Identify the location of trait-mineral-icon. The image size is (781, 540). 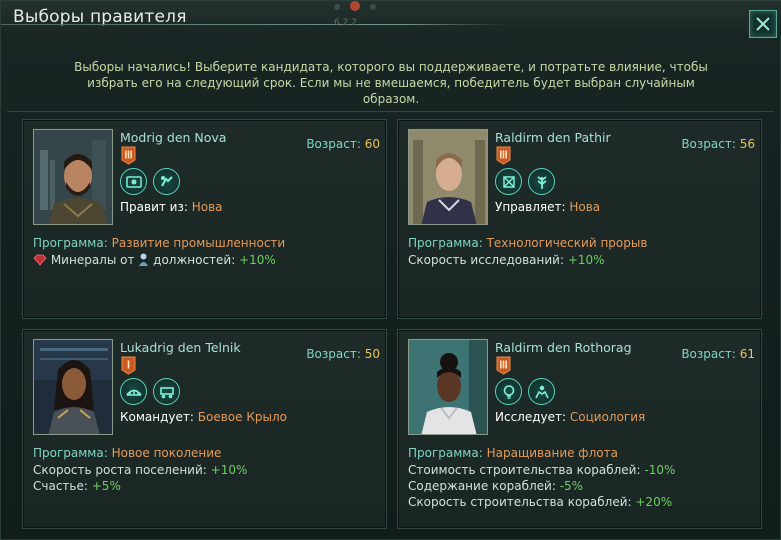
(133, 181).